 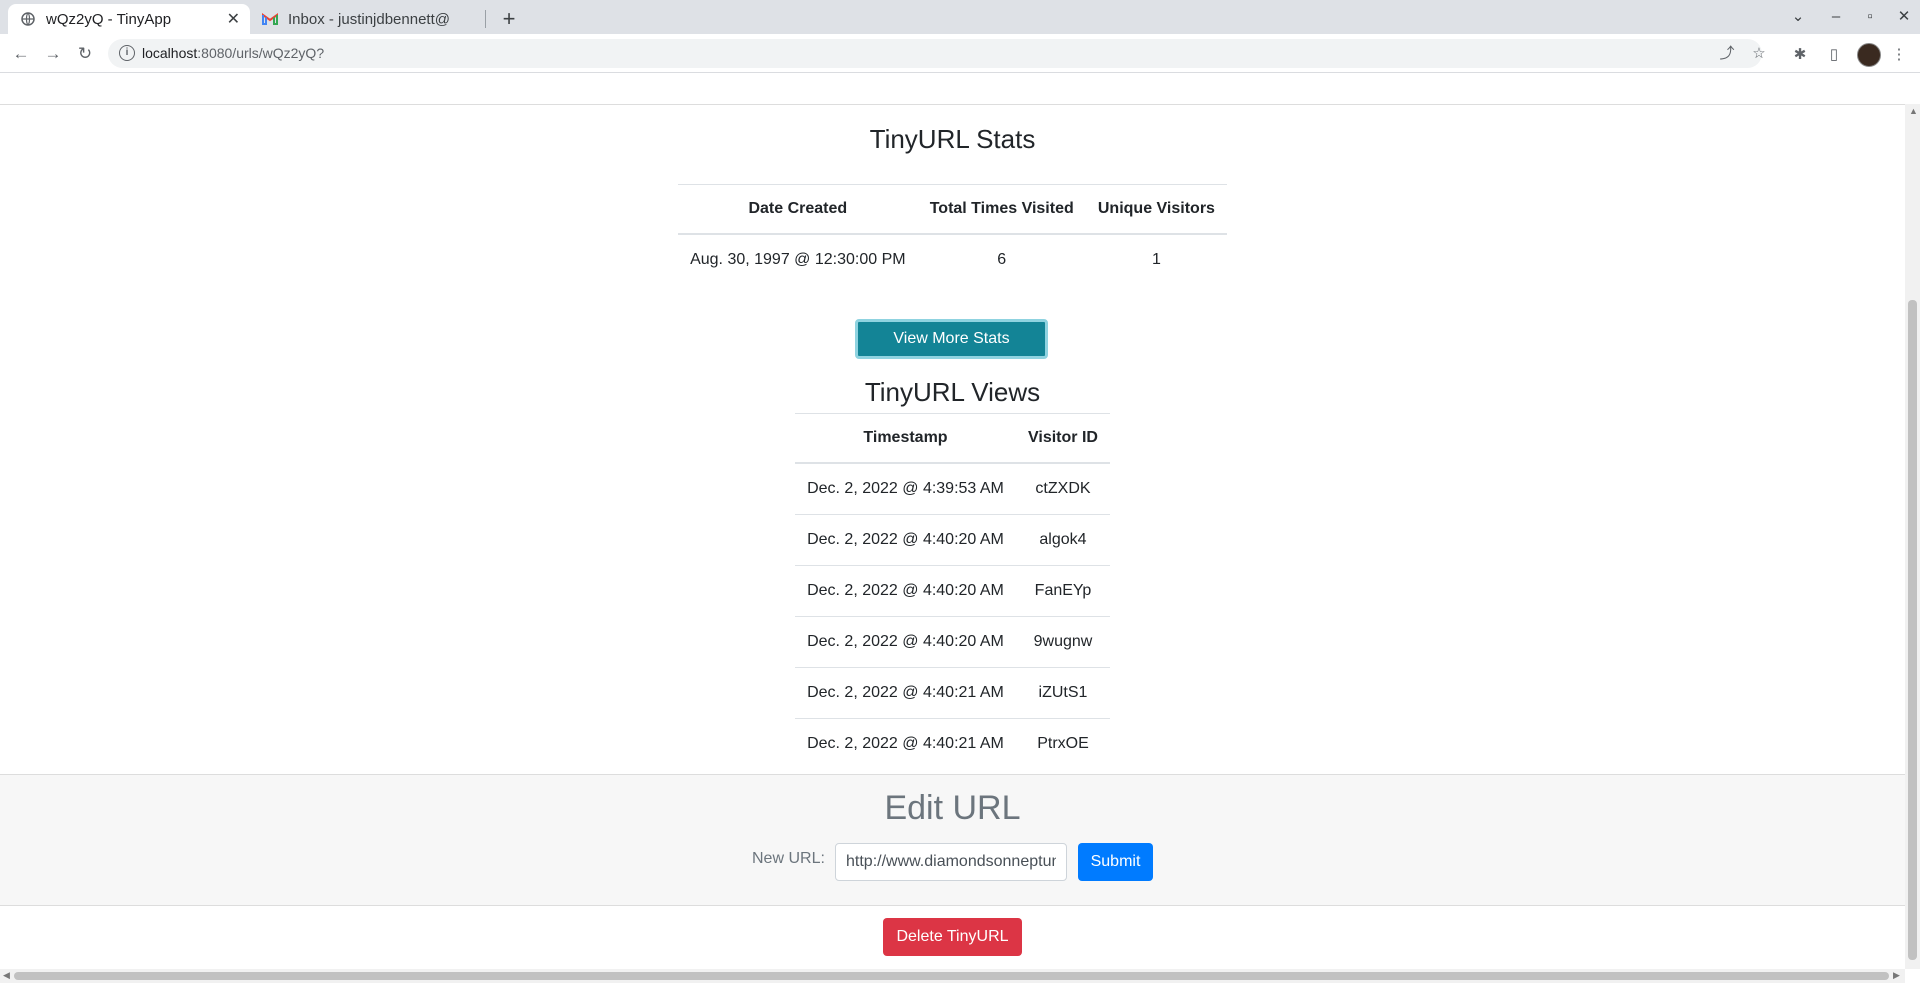 What do you see at coordinates (1899, 55) in the screenshot?
I see `menu-icon: ⋮` at bounding box center [1899, 55].